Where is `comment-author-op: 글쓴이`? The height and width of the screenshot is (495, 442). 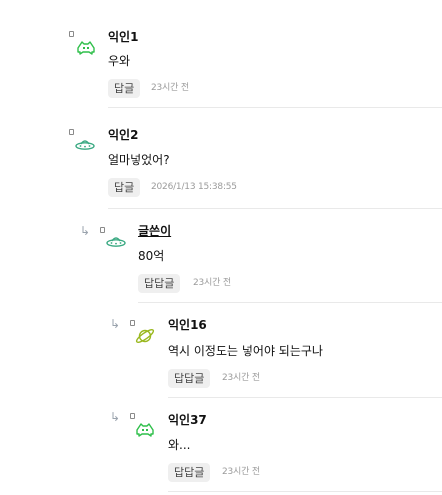
comment-author-op: 글쓴이 is located at coordinates (154, 231).